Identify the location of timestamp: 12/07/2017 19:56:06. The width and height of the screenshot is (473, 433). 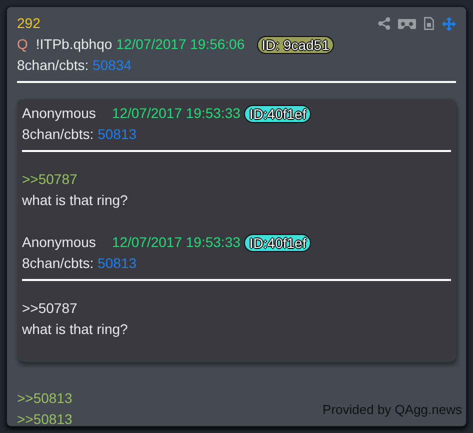
(180, 44).